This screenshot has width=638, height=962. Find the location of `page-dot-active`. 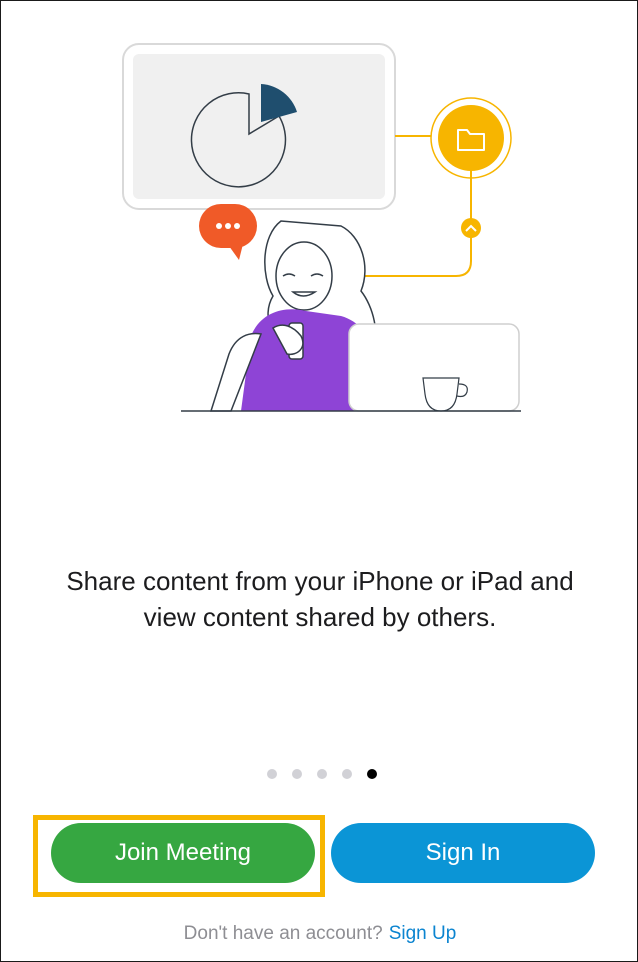

page-dot-active is located at coordinates (372, 774).